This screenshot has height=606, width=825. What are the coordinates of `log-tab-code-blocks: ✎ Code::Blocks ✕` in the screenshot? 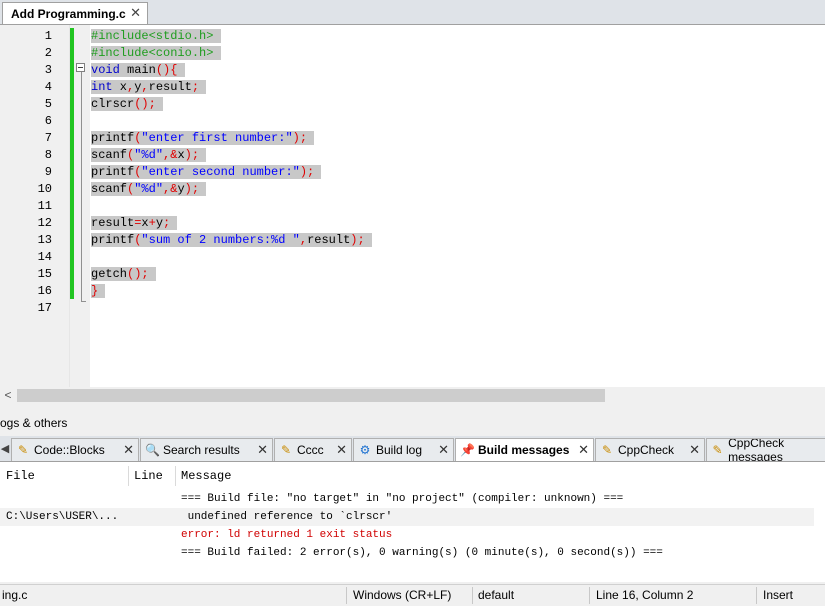 It's located at (75, 449).